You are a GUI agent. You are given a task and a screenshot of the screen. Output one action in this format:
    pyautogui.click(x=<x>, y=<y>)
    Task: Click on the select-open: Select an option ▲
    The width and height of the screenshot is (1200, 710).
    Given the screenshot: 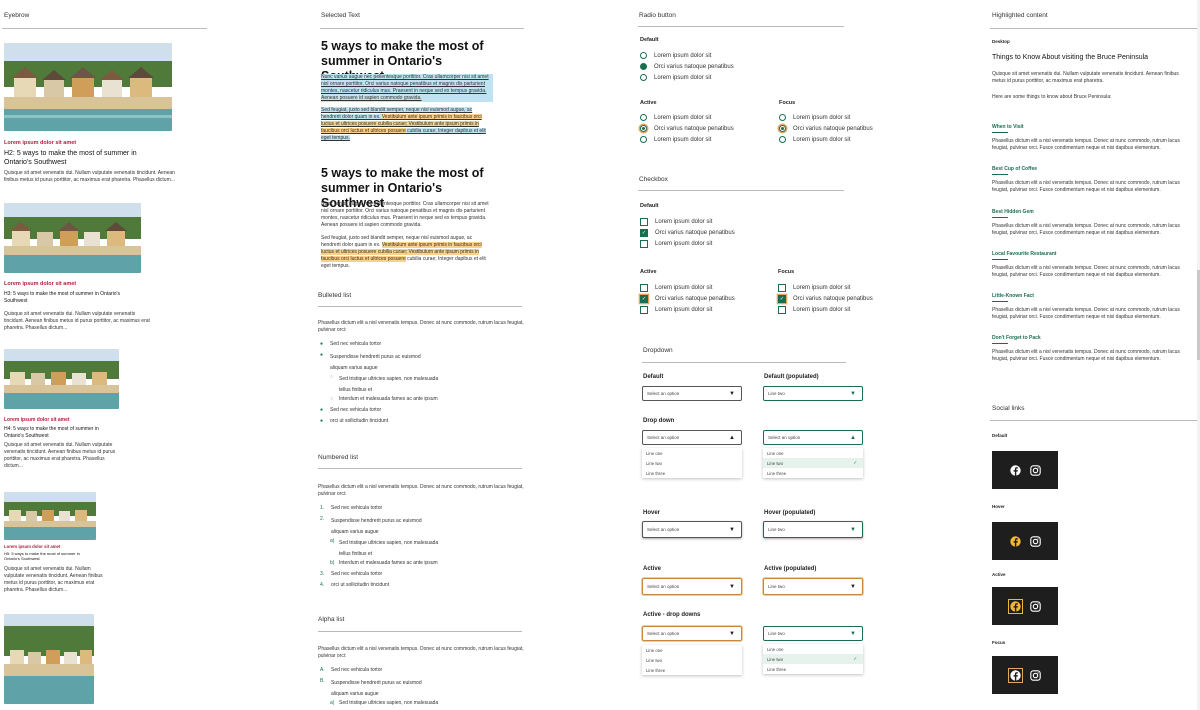 What is the action you would take?
    pyautogui.click(x=692, y=437)
    